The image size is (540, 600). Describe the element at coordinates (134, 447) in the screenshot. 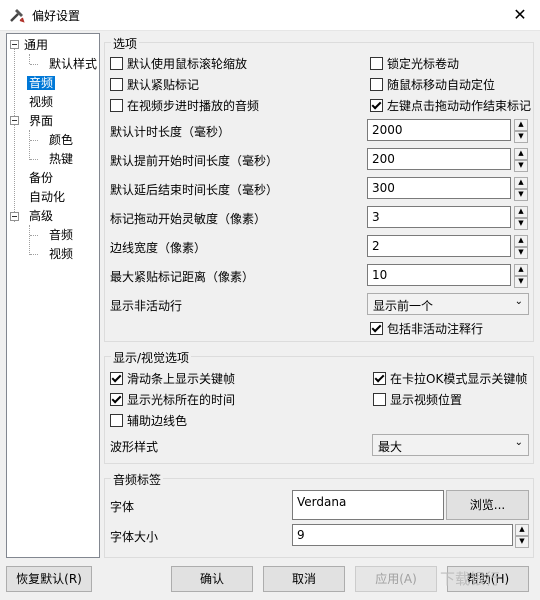

I see `waveform-style-label: 波形样式` at that location.